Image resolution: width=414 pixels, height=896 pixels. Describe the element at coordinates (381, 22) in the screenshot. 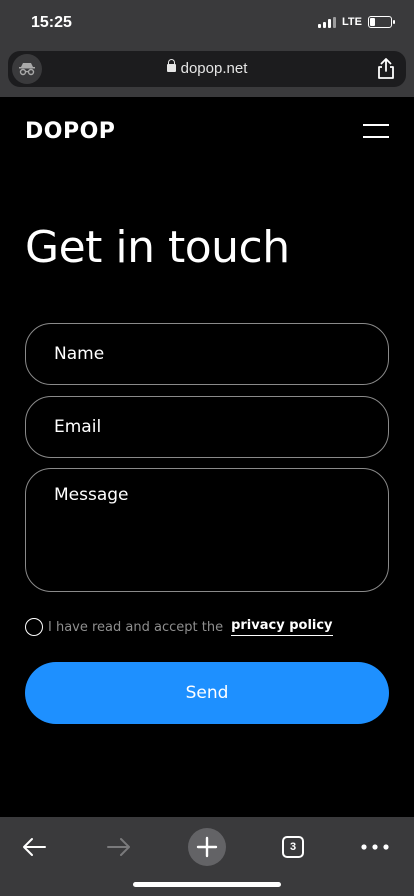

I see `battery-icon` at that location.